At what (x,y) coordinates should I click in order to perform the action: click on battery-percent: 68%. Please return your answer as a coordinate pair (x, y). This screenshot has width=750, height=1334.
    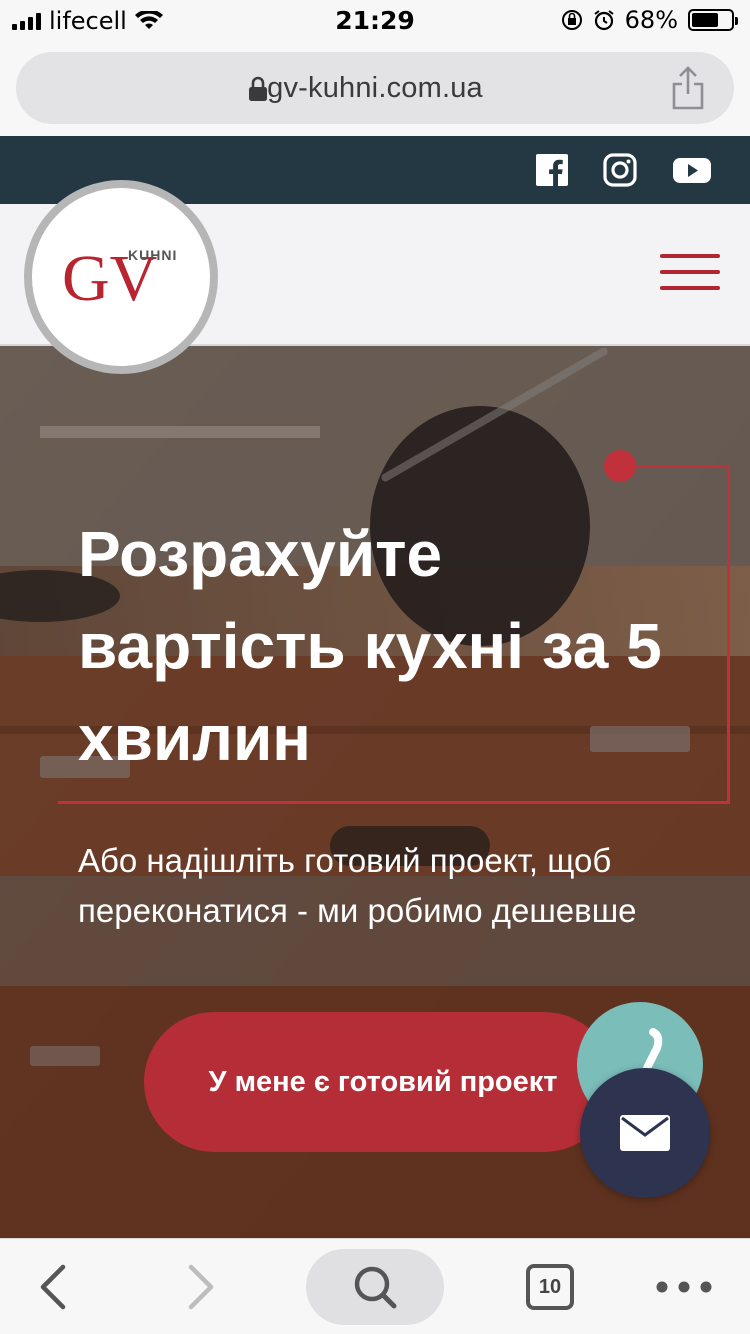
    Looking at the image, I should click on (651, 20).